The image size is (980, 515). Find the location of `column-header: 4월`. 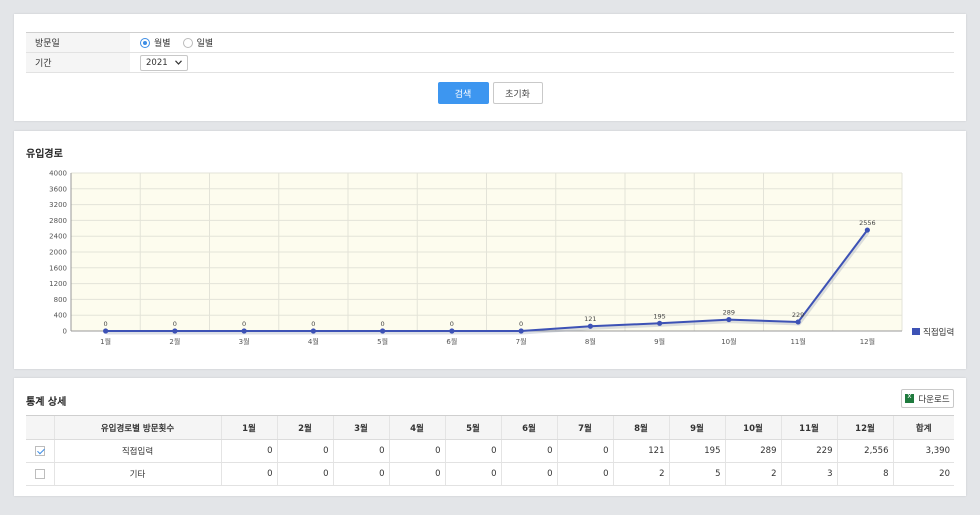

column-header: 4월 is located at coordinates (416, 427).